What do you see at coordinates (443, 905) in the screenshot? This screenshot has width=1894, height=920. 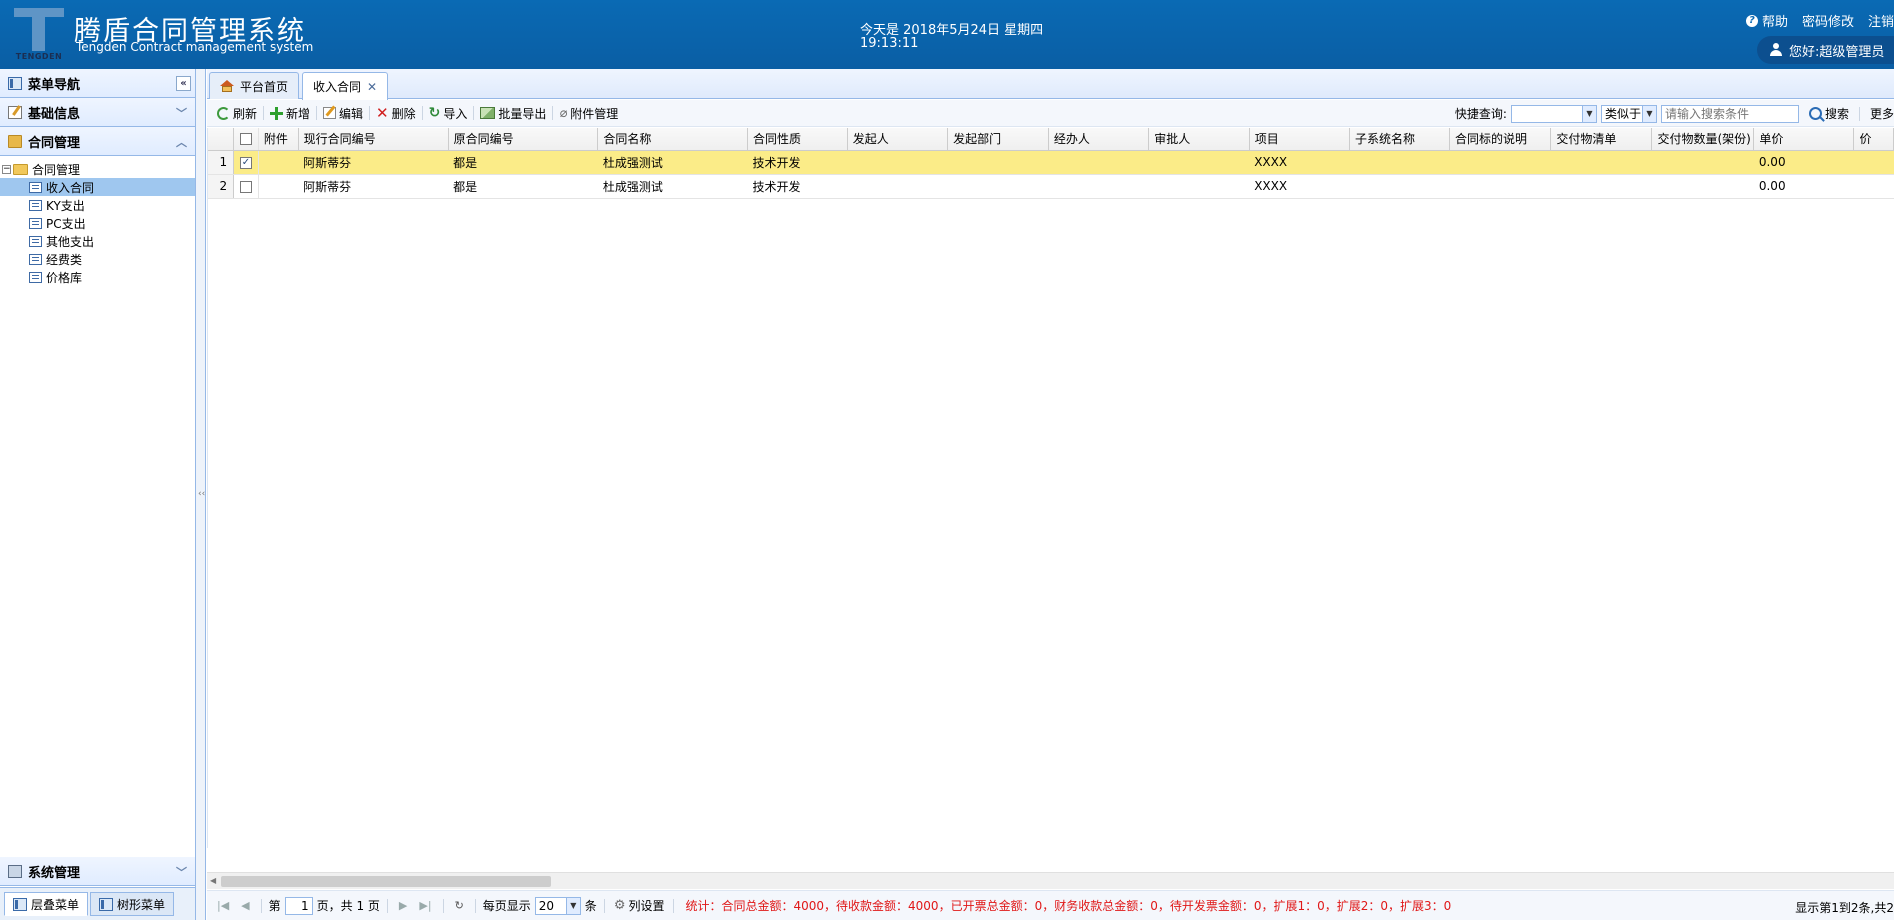 I see `pager-divider` at bounding box center [443, 905].